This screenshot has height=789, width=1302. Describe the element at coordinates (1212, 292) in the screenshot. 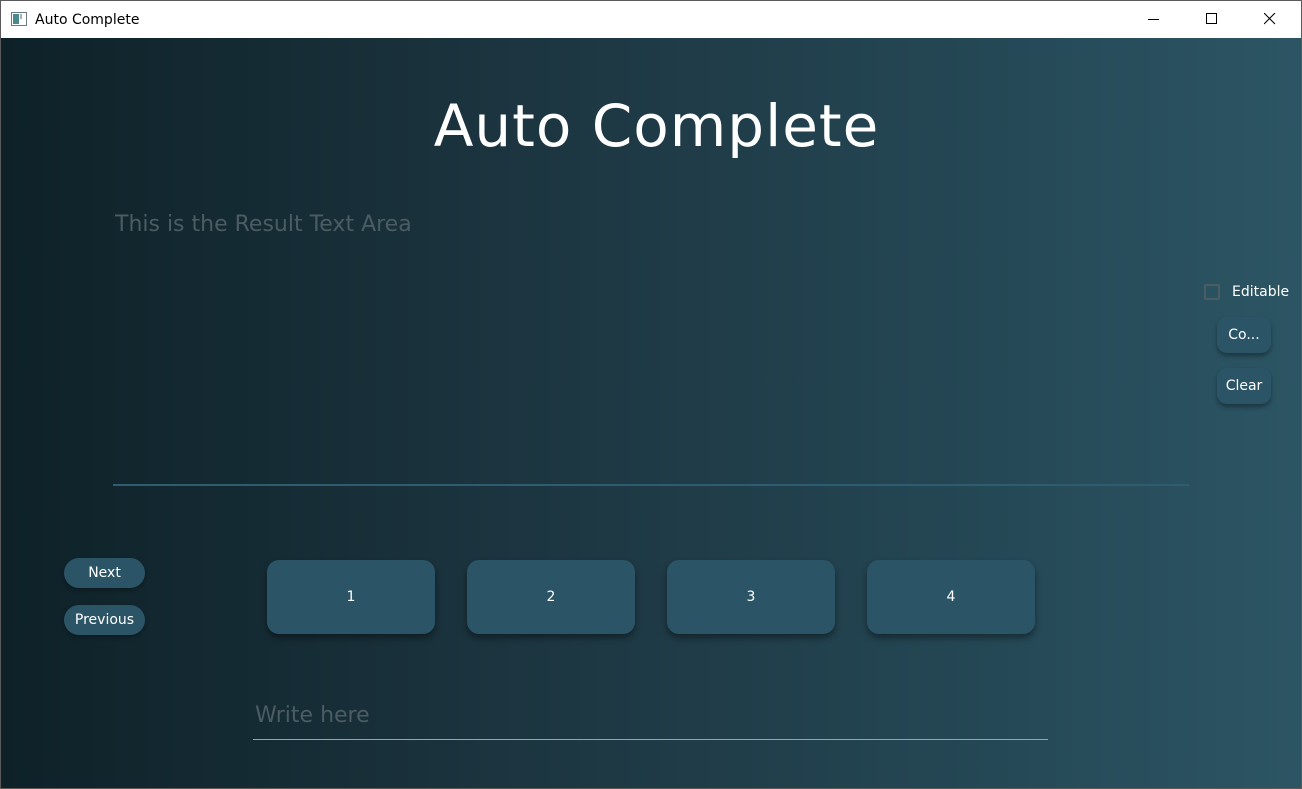

I see `editable-checkbox` at that location.